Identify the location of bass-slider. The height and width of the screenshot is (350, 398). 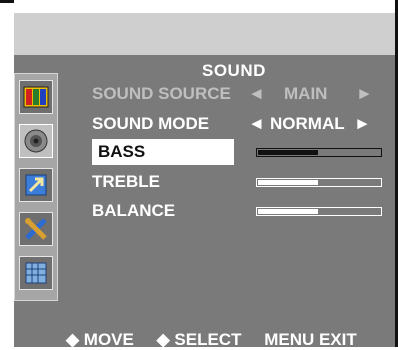
(319, 152).